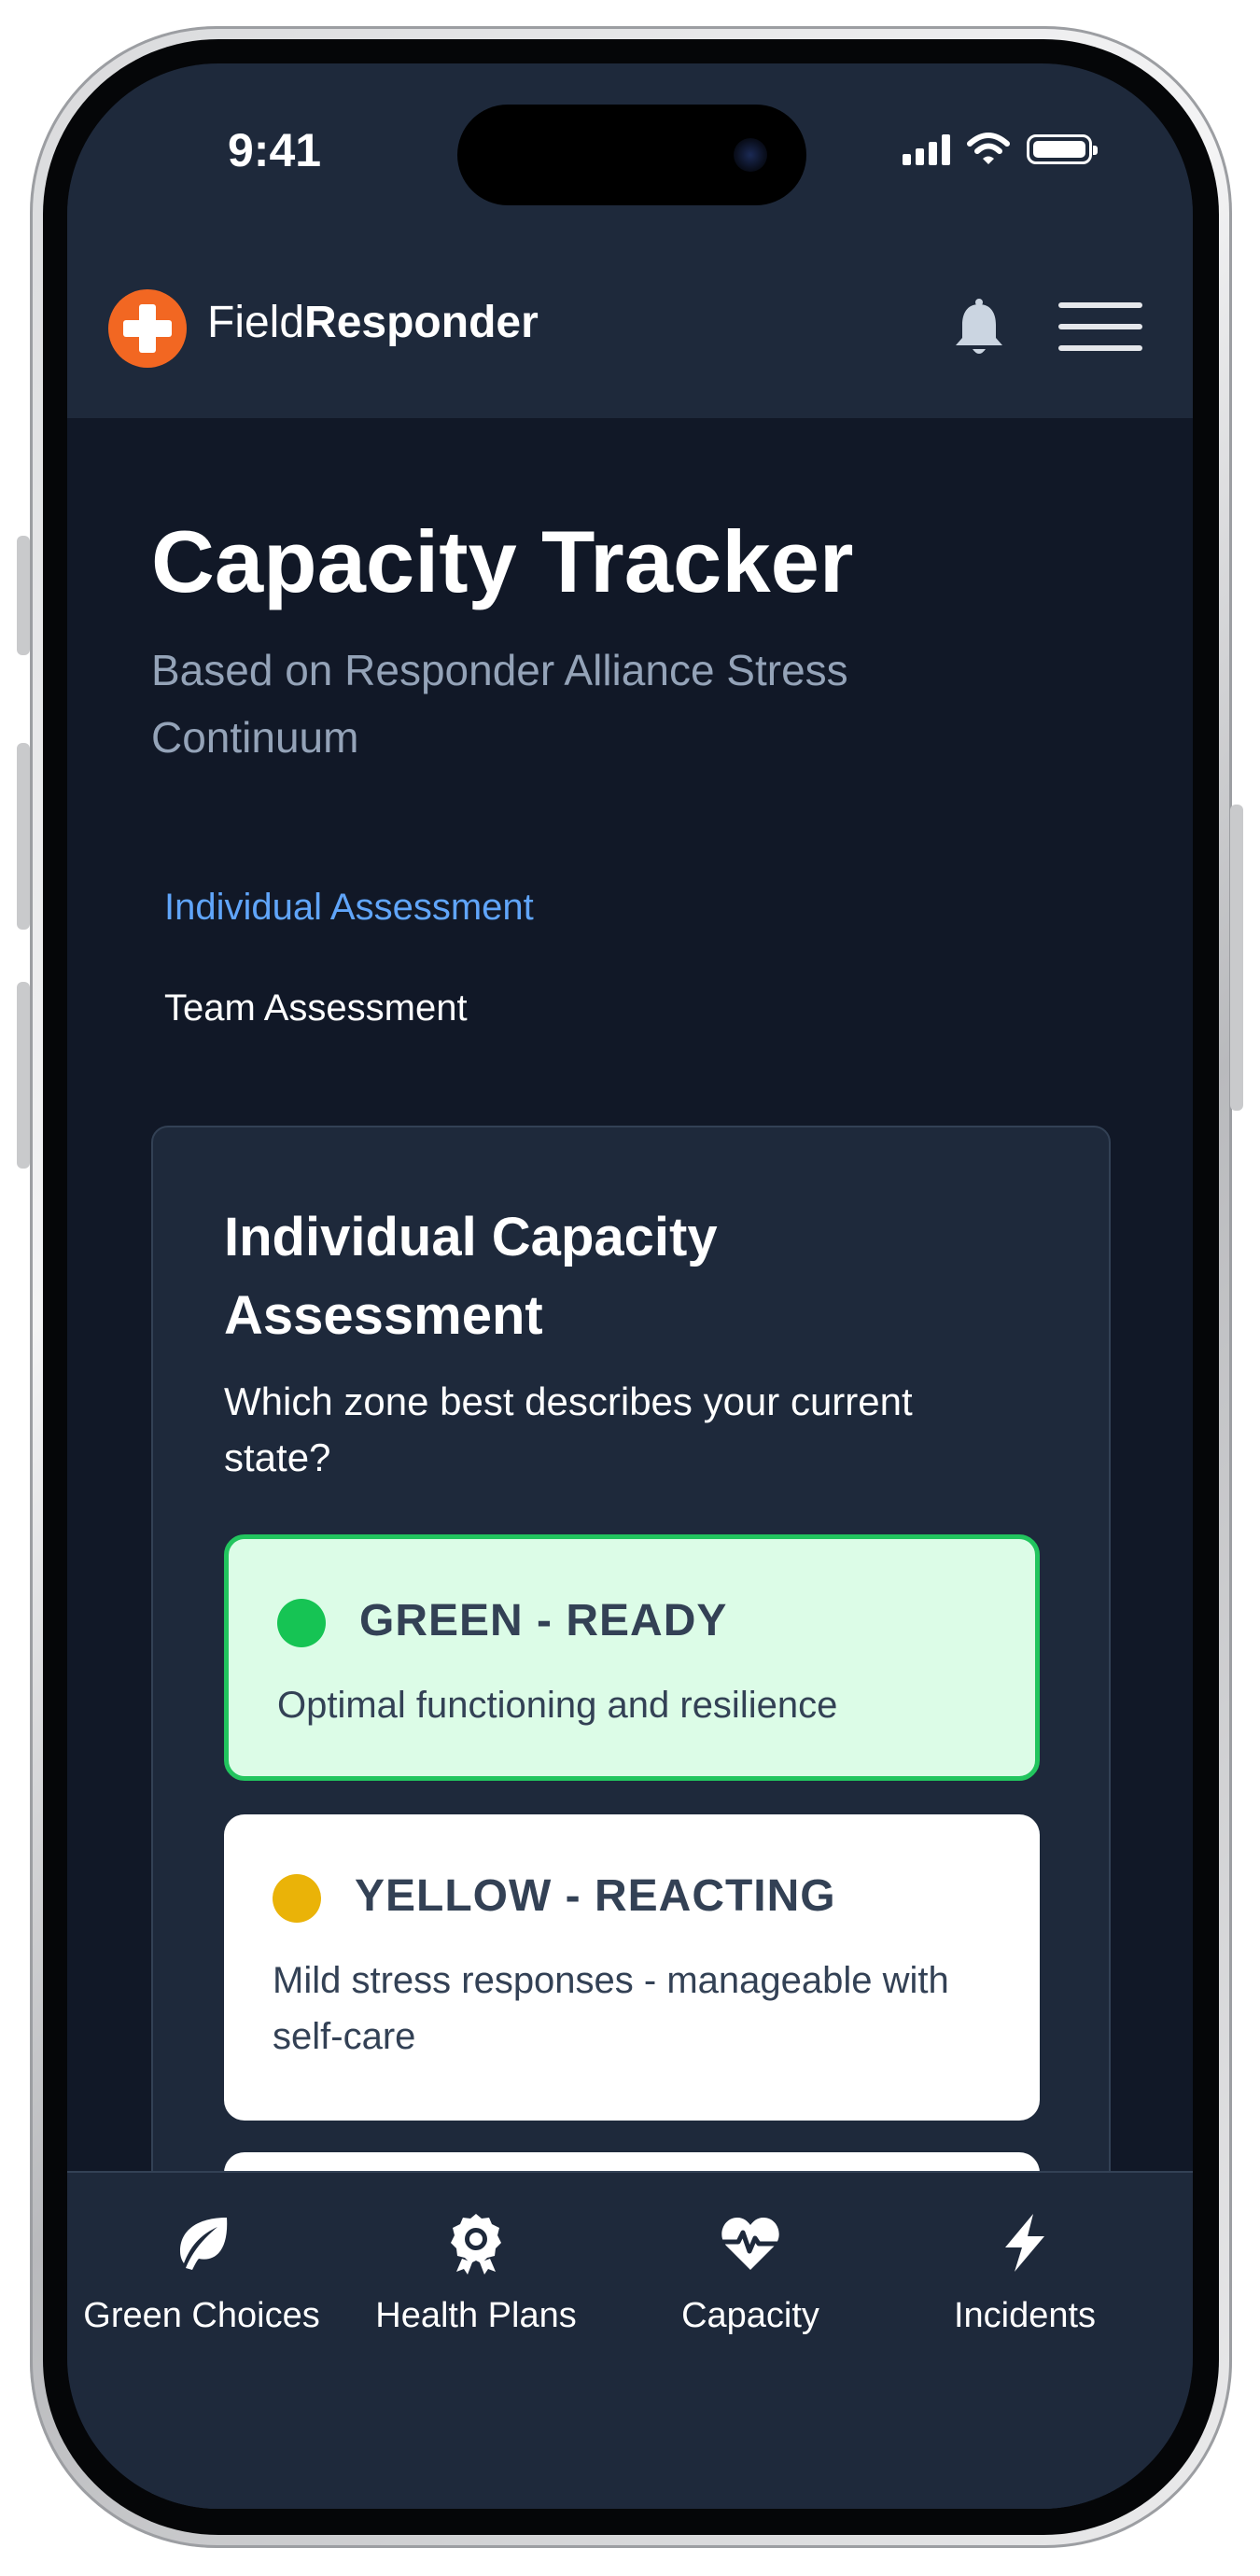 The height and width of the screenshot is (2576, 1260). I want to click on nav-label: Incidents, so click(1025, 2315).